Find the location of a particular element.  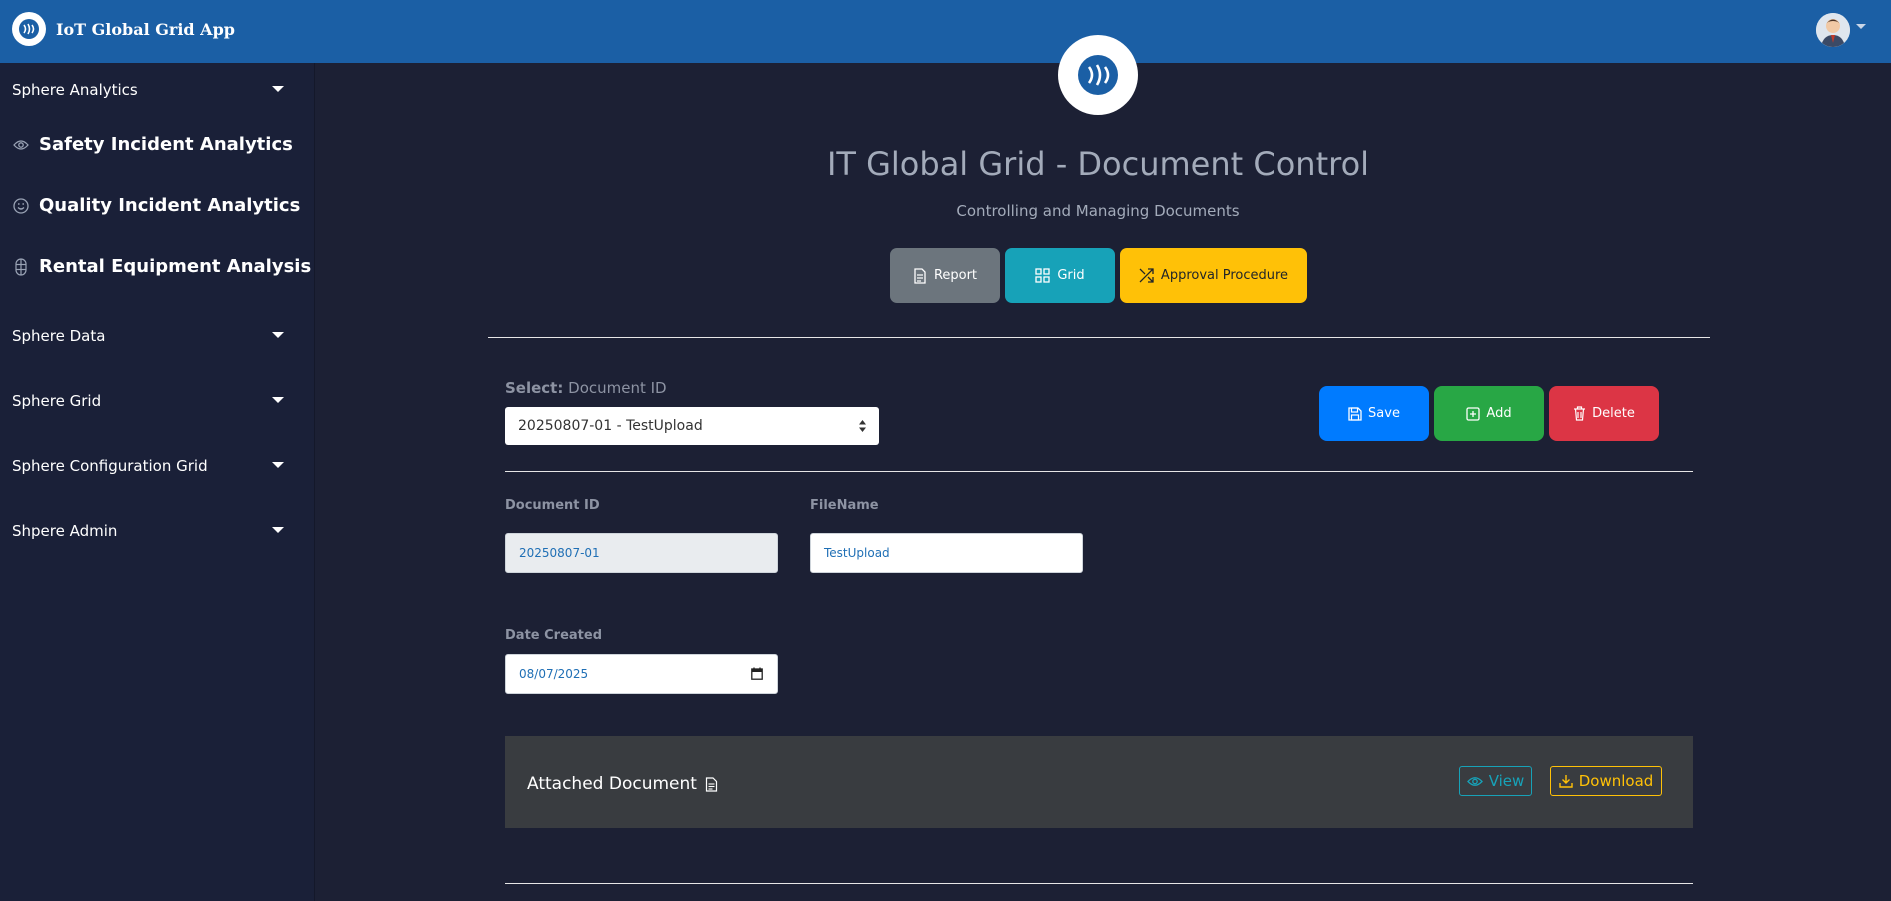

sidebar-item-quality-incident-analytics: Quality Incident Analytics is located at coordinates (156, 205).